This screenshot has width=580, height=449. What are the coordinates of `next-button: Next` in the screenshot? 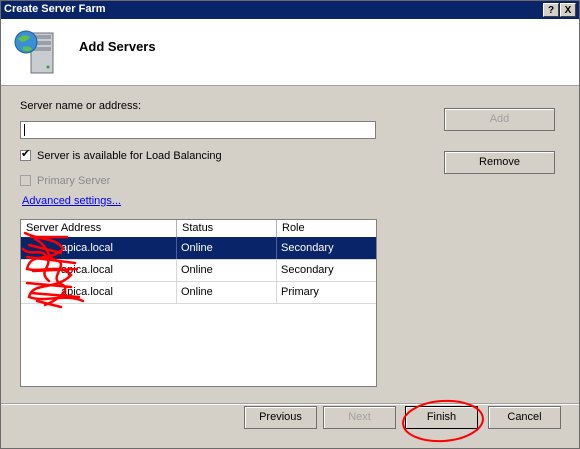 It's located at (359, 417).